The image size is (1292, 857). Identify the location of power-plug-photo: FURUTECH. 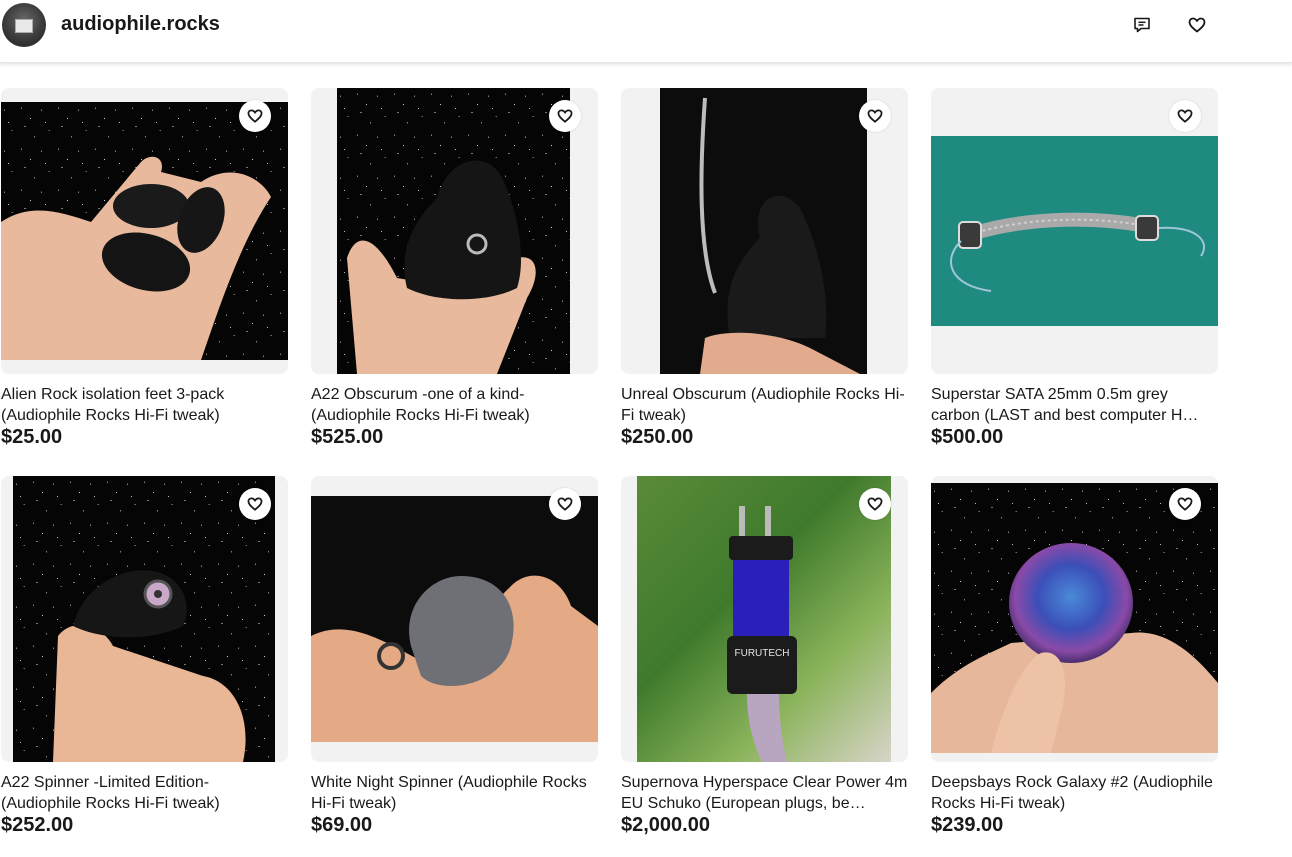
(764, 619).